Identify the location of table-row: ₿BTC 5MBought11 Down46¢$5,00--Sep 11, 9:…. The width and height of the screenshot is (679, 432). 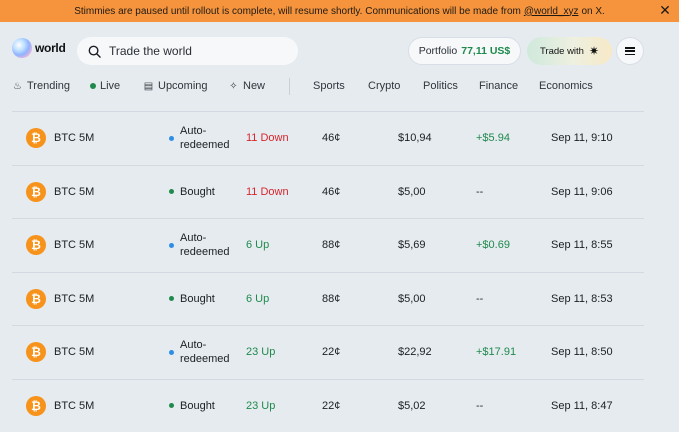
(328, 192).